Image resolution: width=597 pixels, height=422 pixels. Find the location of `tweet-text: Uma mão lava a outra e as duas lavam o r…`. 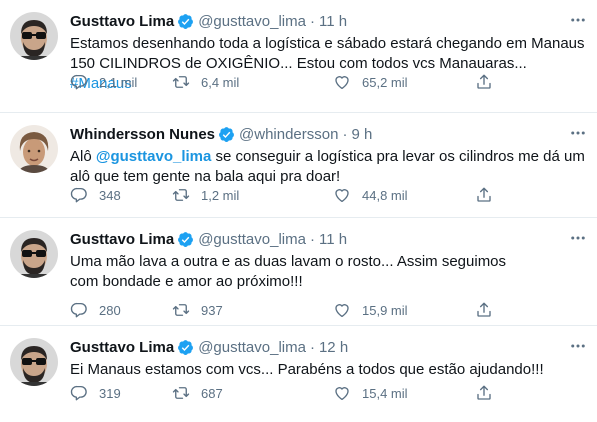

tweet-text: Uma mão lava a outra e as duas lavam o r… is located at coordinates (288, 271).